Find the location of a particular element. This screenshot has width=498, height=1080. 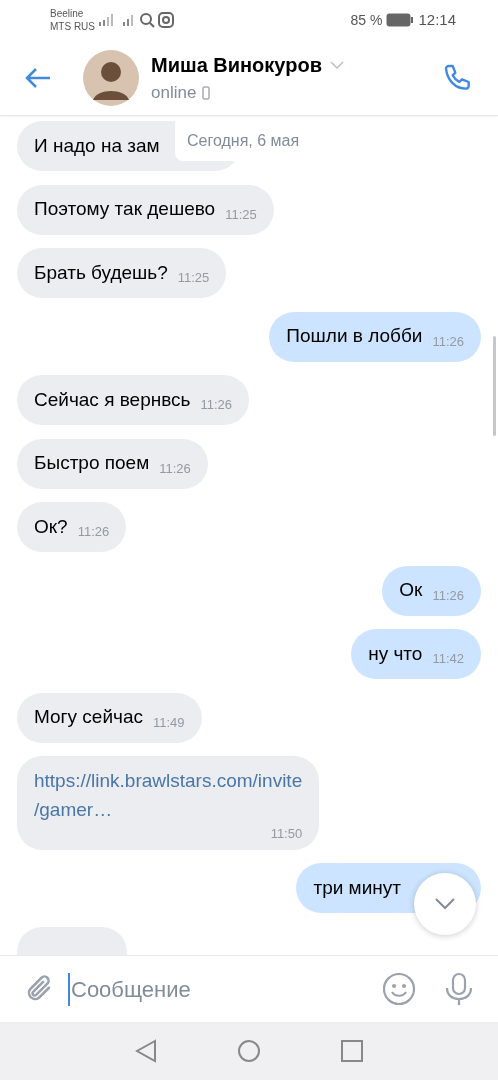

message-text: Быстро поем is located at coordinates (92, 463).